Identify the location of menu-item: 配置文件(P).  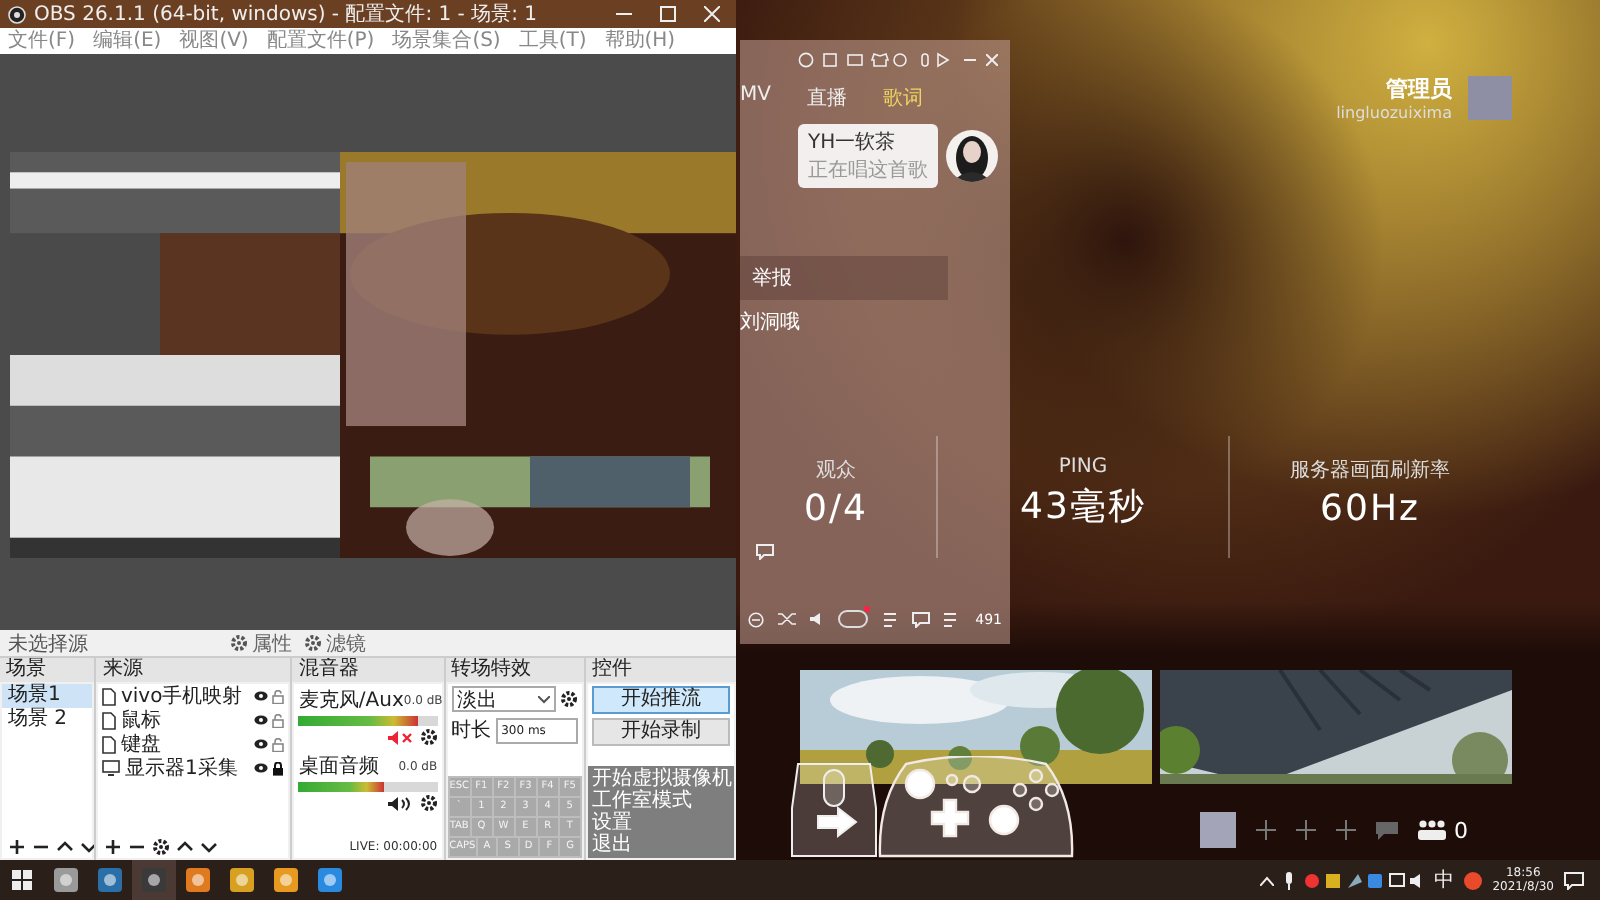
(320, 41).